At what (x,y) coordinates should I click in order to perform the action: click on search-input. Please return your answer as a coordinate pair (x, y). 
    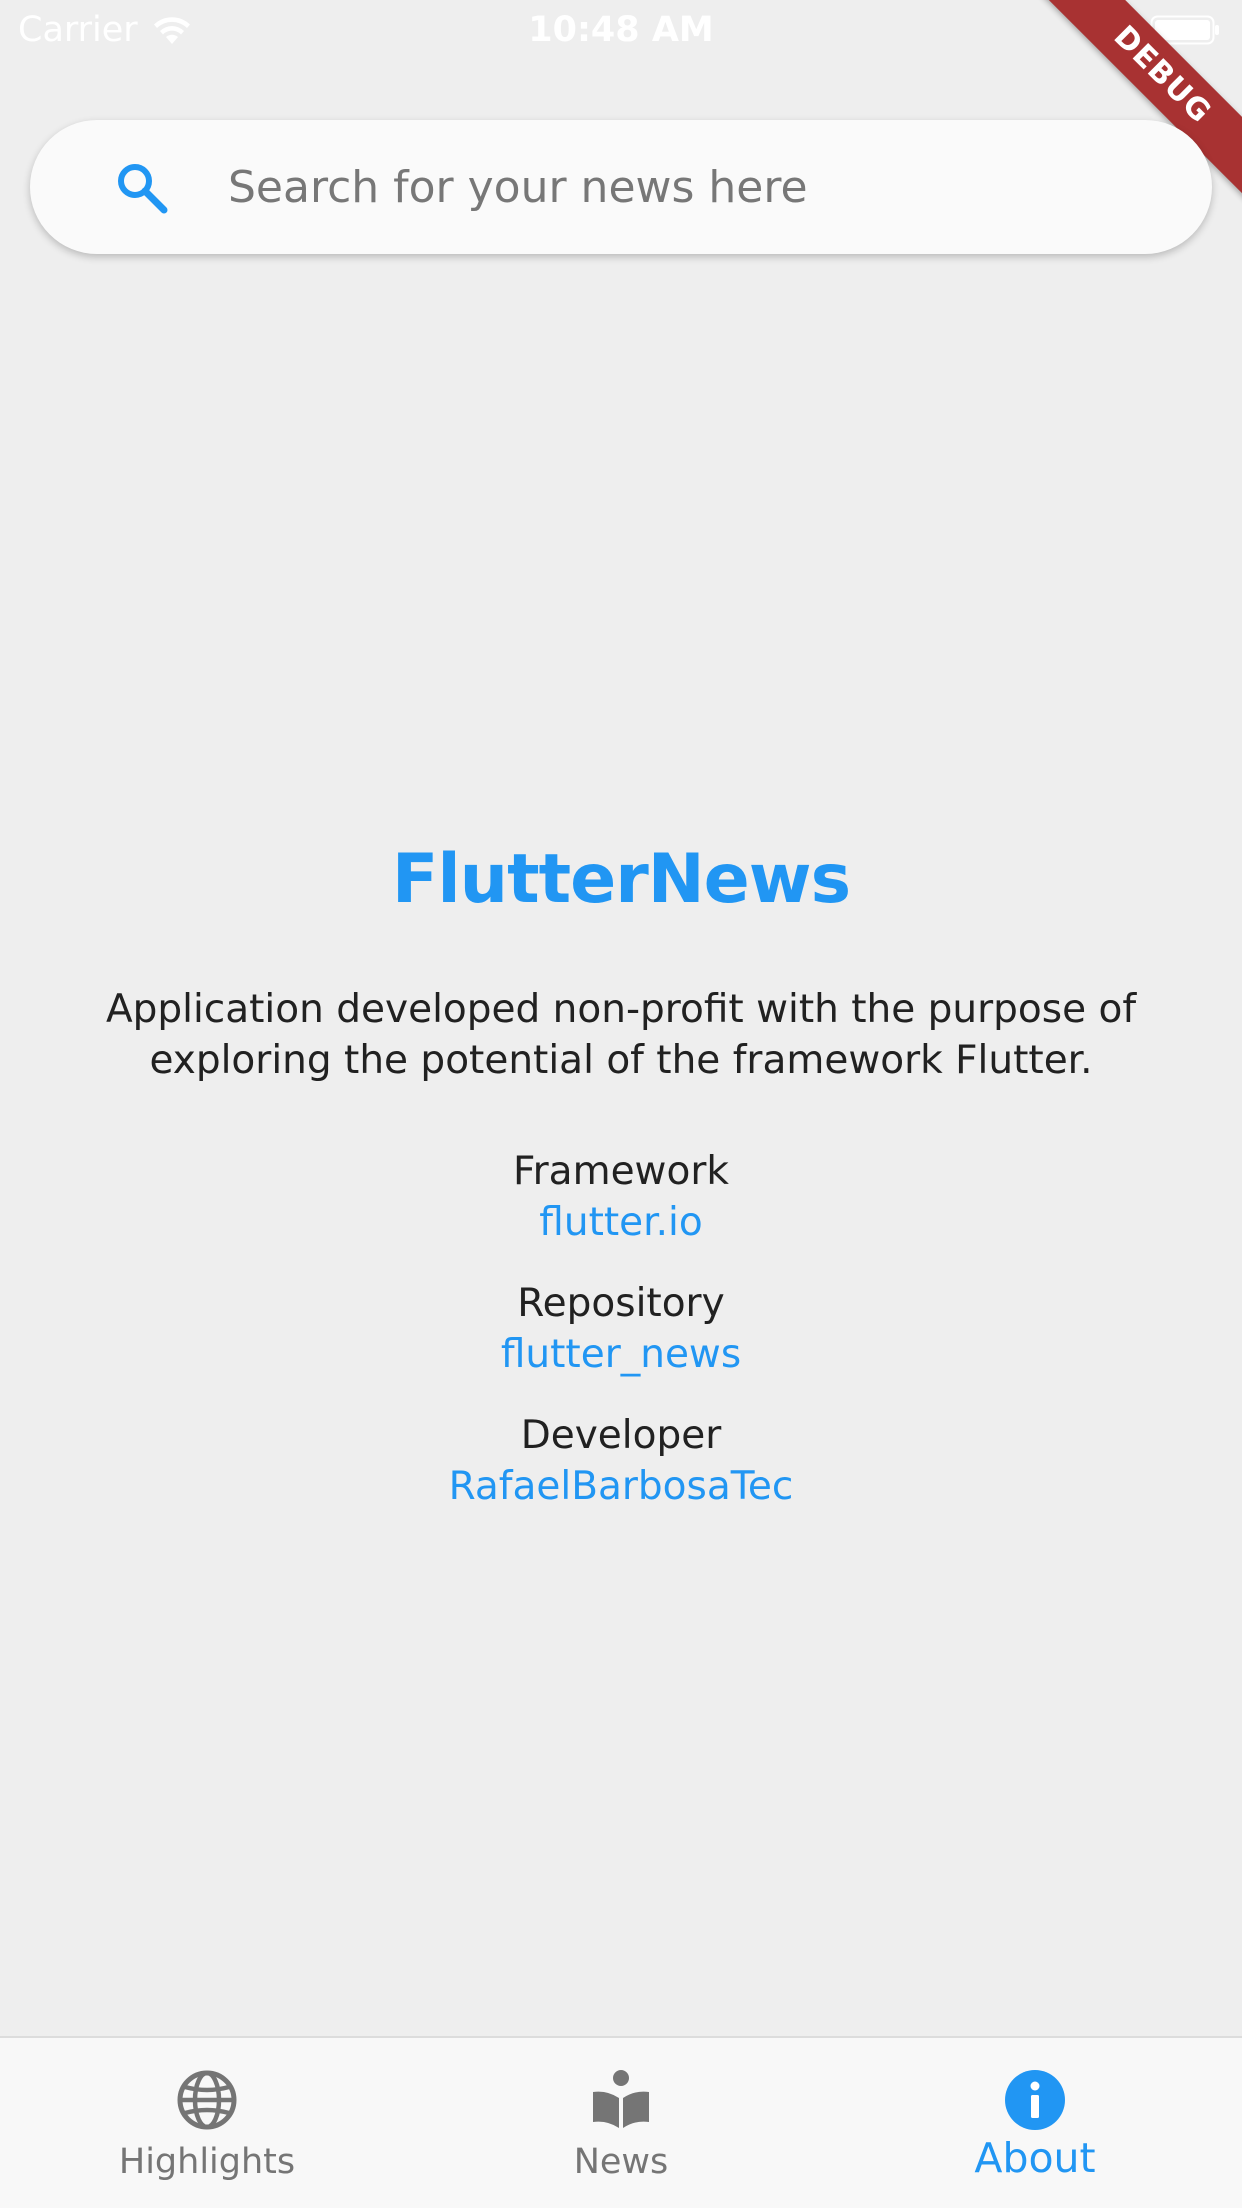
    Looking at the image, I should click on (688, 187).